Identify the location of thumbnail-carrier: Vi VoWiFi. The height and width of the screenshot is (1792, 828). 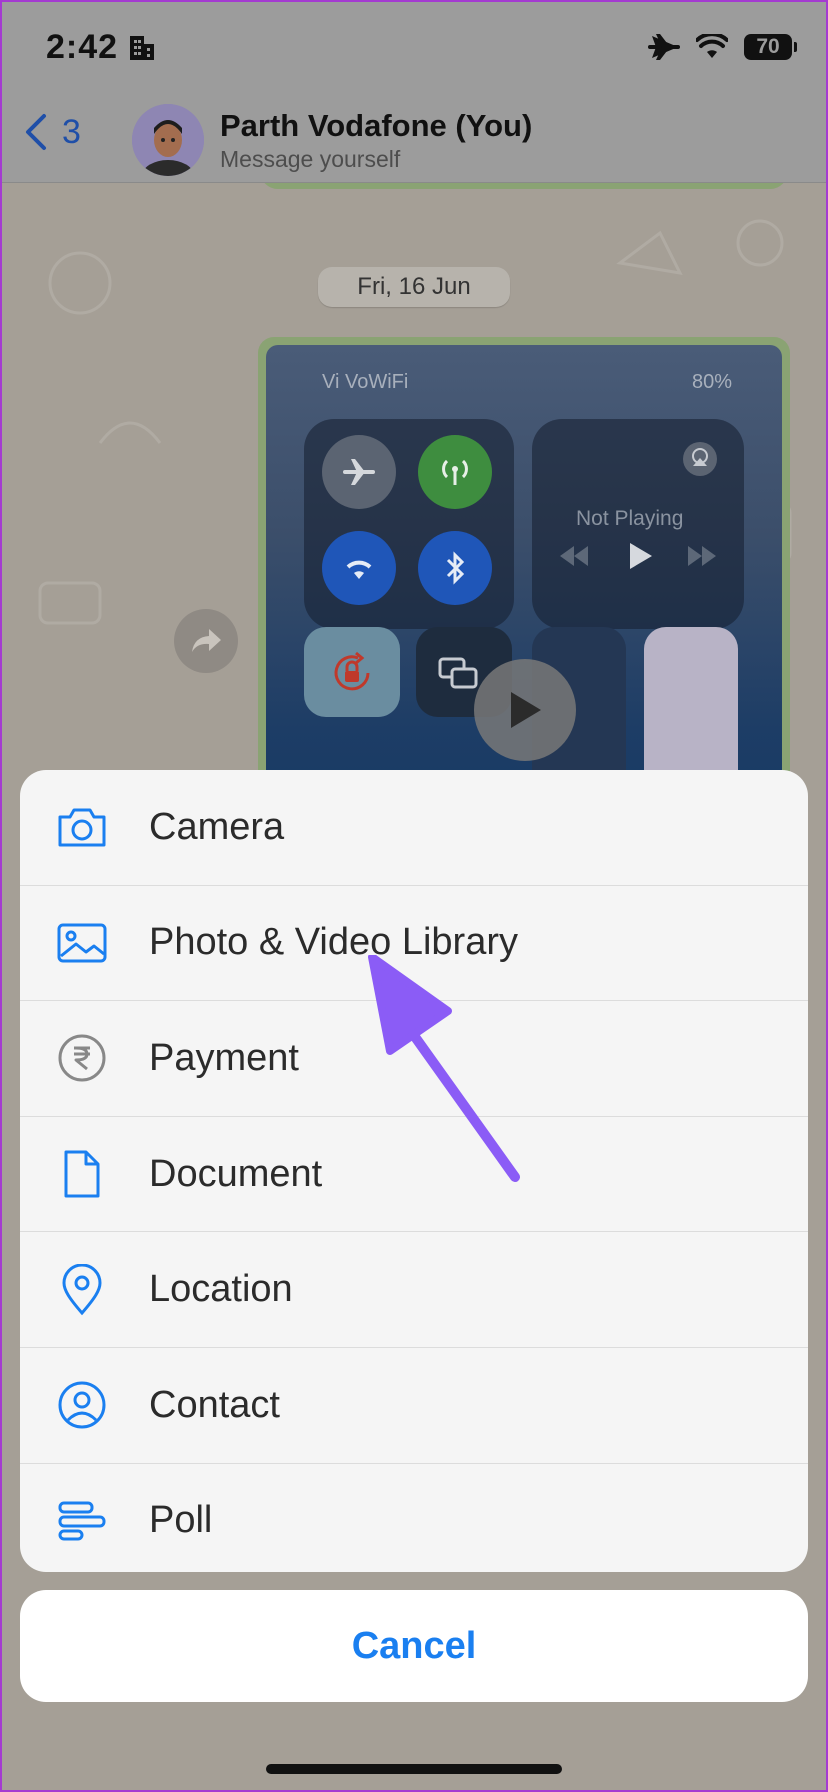
(365, 382).